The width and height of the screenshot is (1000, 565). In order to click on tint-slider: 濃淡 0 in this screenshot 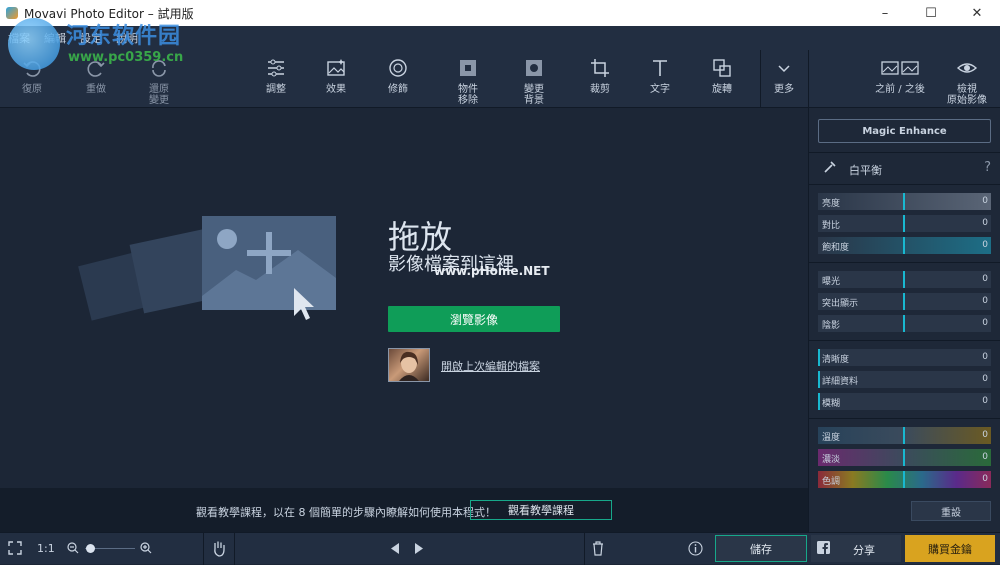, I will do `click(904, 457)`.